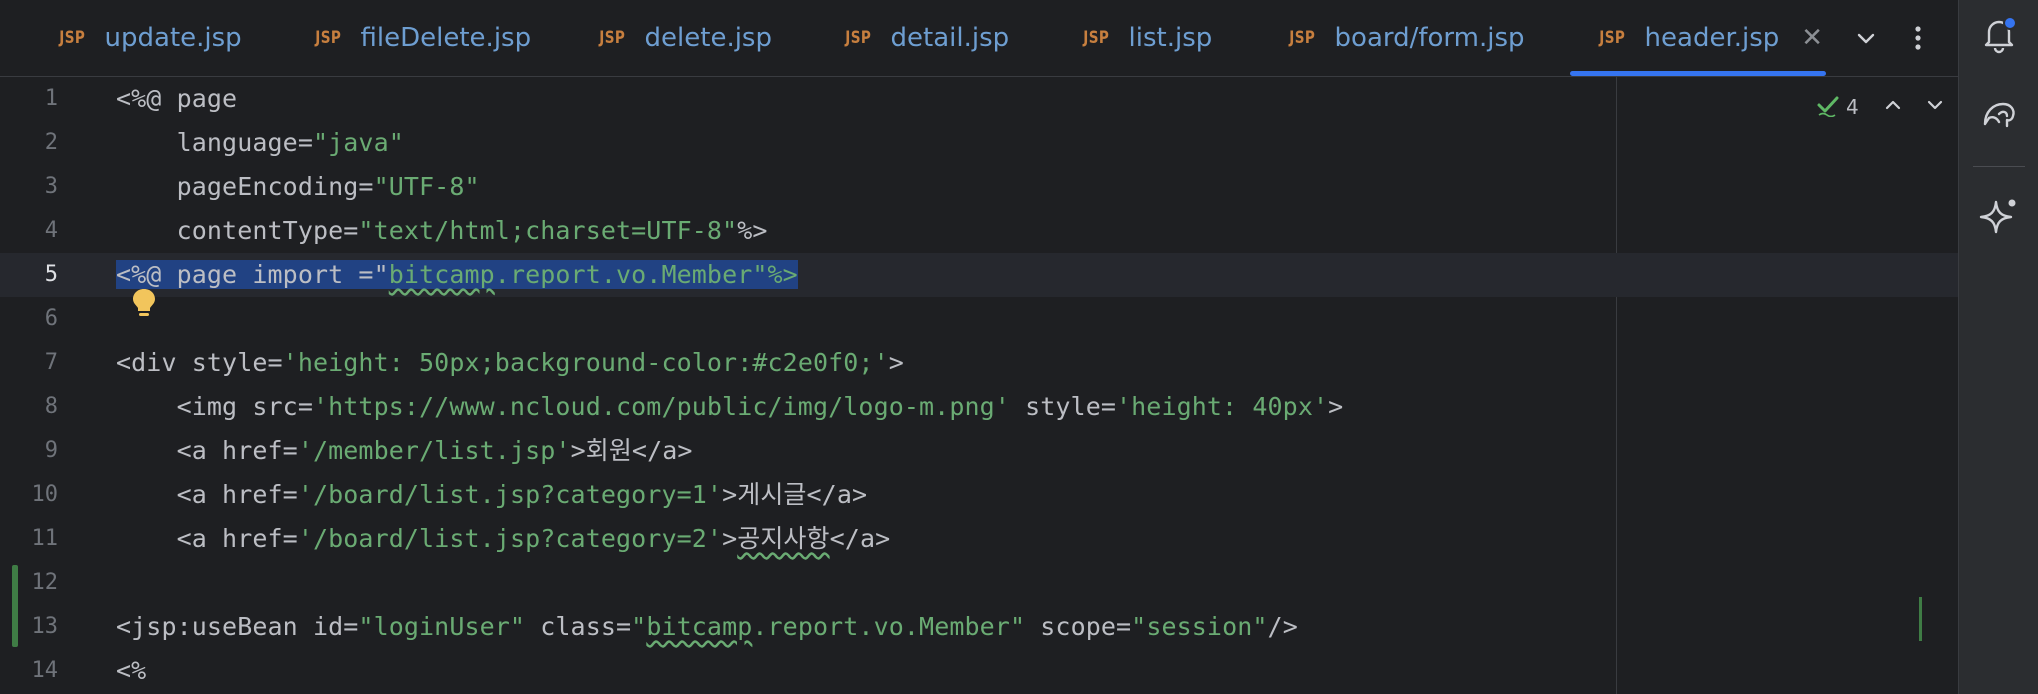 The height and width of the screenshot is (694, 2038). What do you see at coordinates (45, 538) in the screenshot?
I see `line-number: 11` at bounding box center [45, 538].